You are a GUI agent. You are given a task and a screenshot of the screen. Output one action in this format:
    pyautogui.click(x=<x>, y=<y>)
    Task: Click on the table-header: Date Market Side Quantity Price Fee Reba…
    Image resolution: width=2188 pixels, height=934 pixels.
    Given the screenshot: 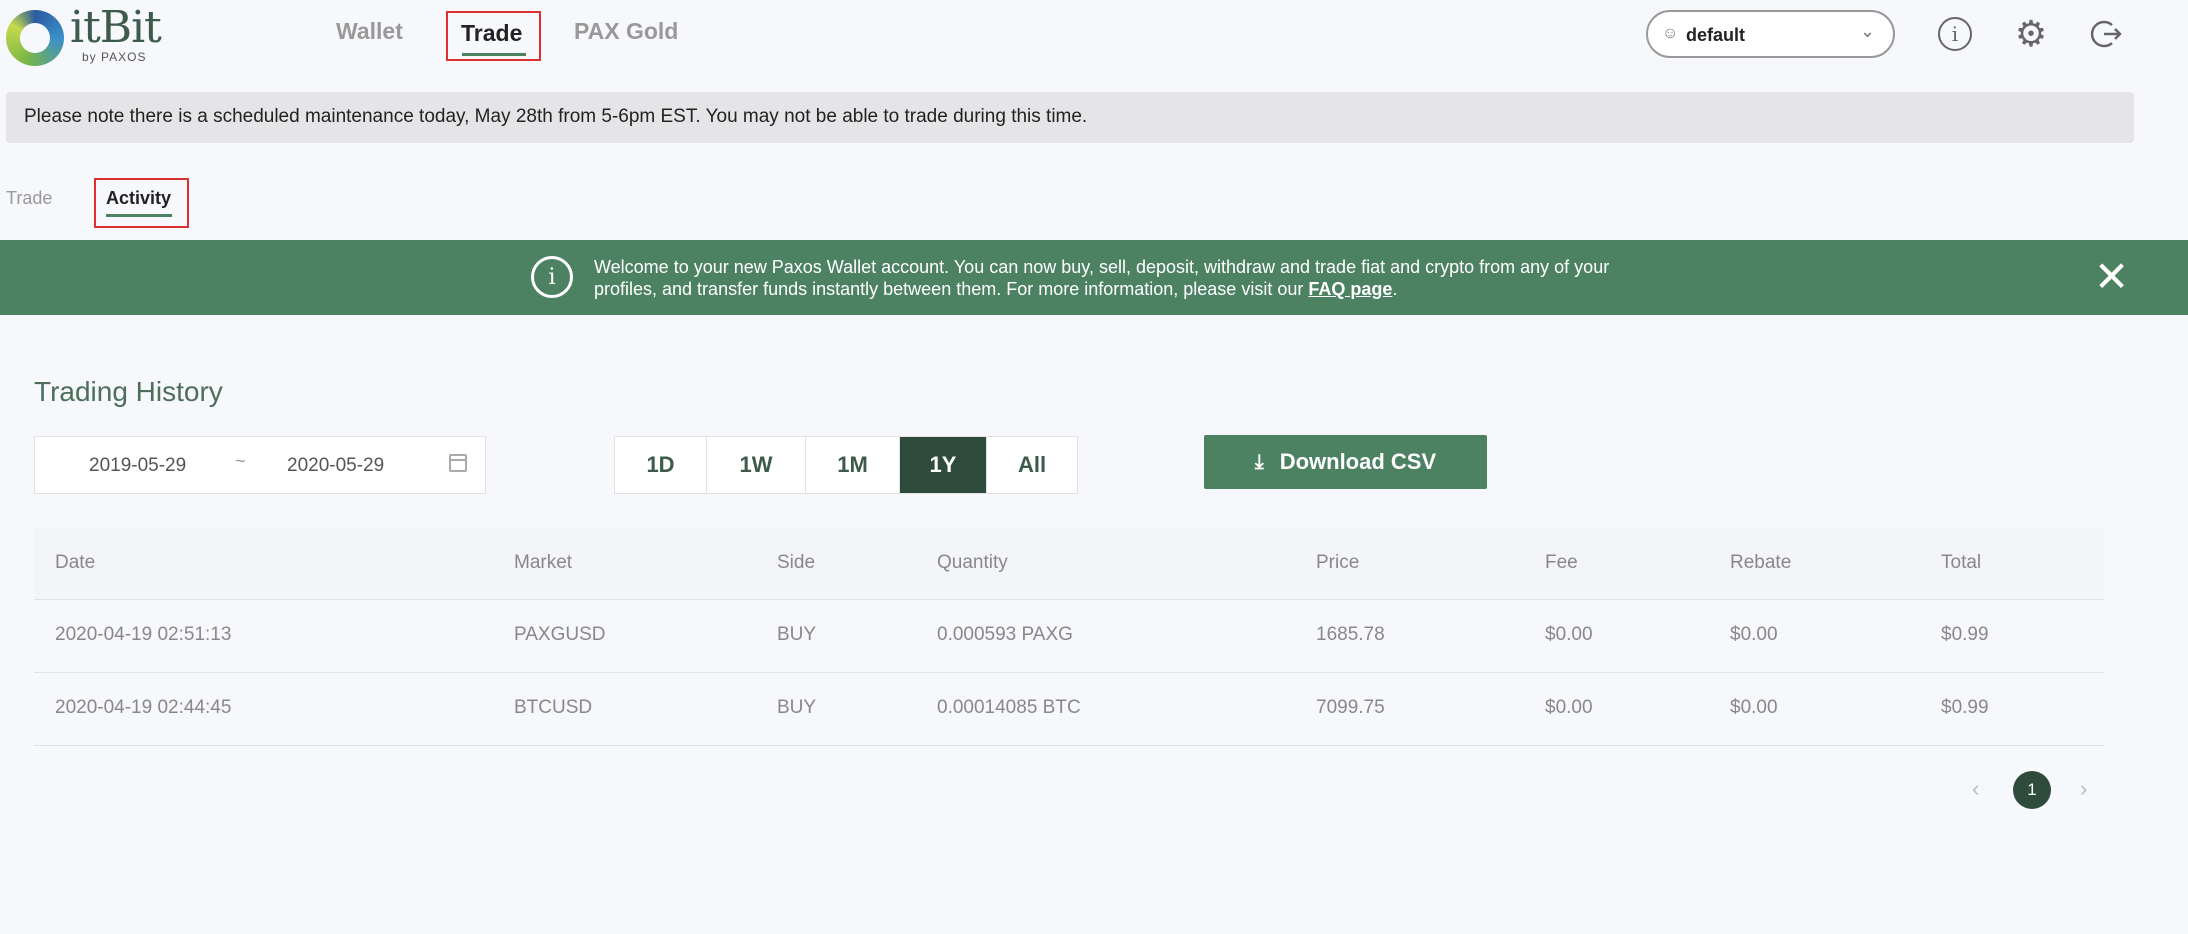 What is the action you would take?
    pyautogui.click(x=1069, y=564)
    